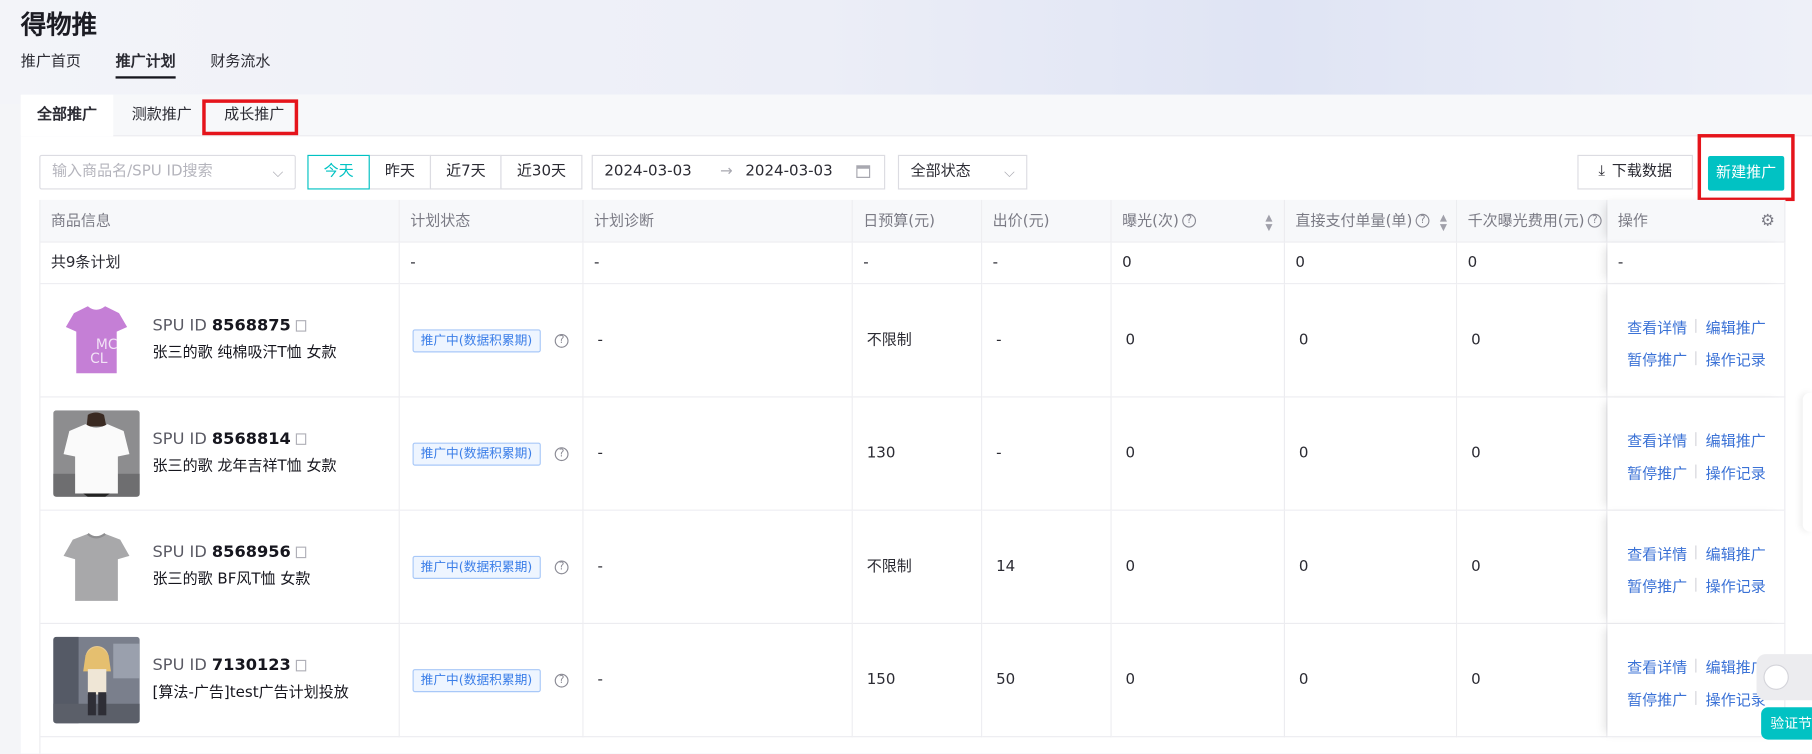 The height and width of the screenshot is (754, 1812). I want to click on date-range-picker: 2024-03-03 → 2024-03-03, so click(738, 172).